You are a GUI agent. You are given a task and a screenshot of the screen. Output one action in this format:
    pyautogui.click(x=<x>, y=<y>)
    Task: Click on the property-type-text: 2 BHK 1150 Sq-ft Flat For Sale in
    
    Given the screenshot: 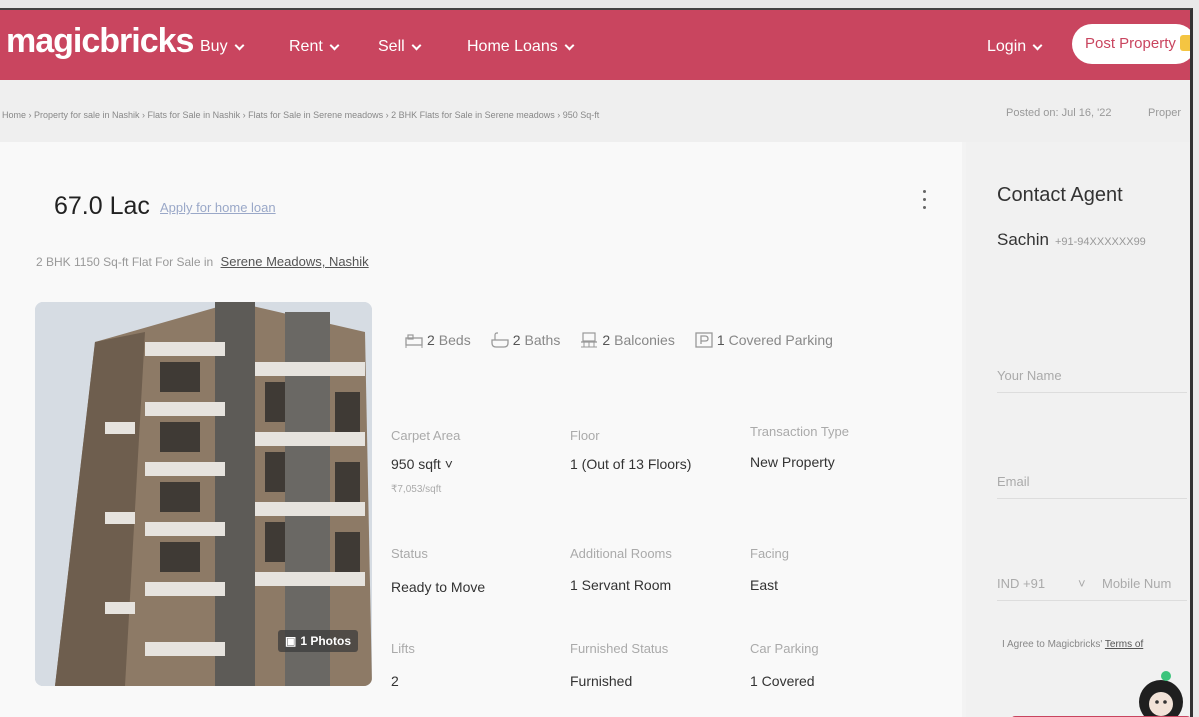 What is the action you would take?
    pyautogui.click(x=125, y=262)
    